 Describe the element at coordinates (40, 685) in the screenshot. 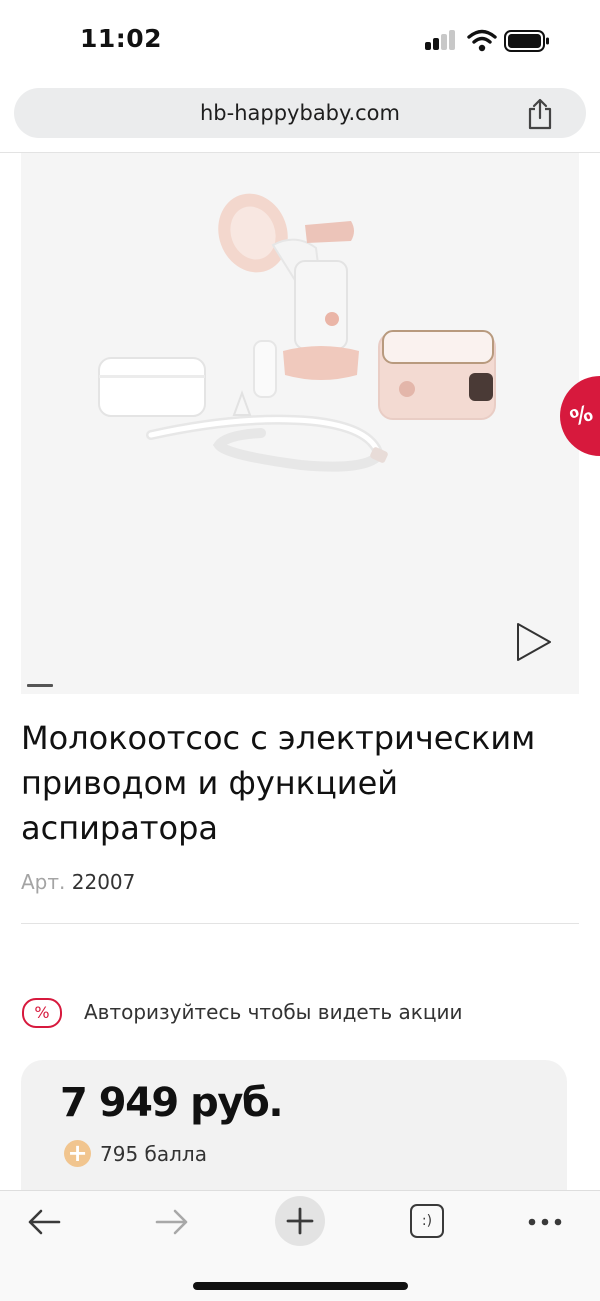

I see `gallery-indicator` at that location.